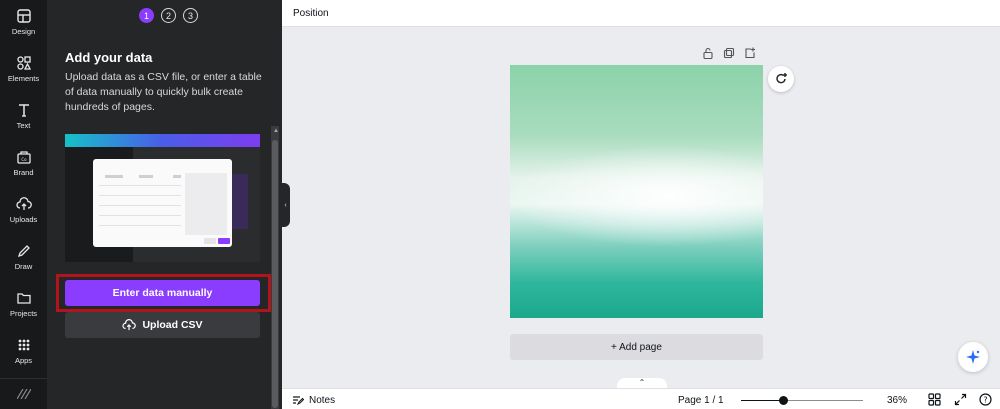 This screenshot has width=1000, height=409. Describe the element at coordinates (23, 78) in the screenshot. I see `rail-label: Elements` at that location.